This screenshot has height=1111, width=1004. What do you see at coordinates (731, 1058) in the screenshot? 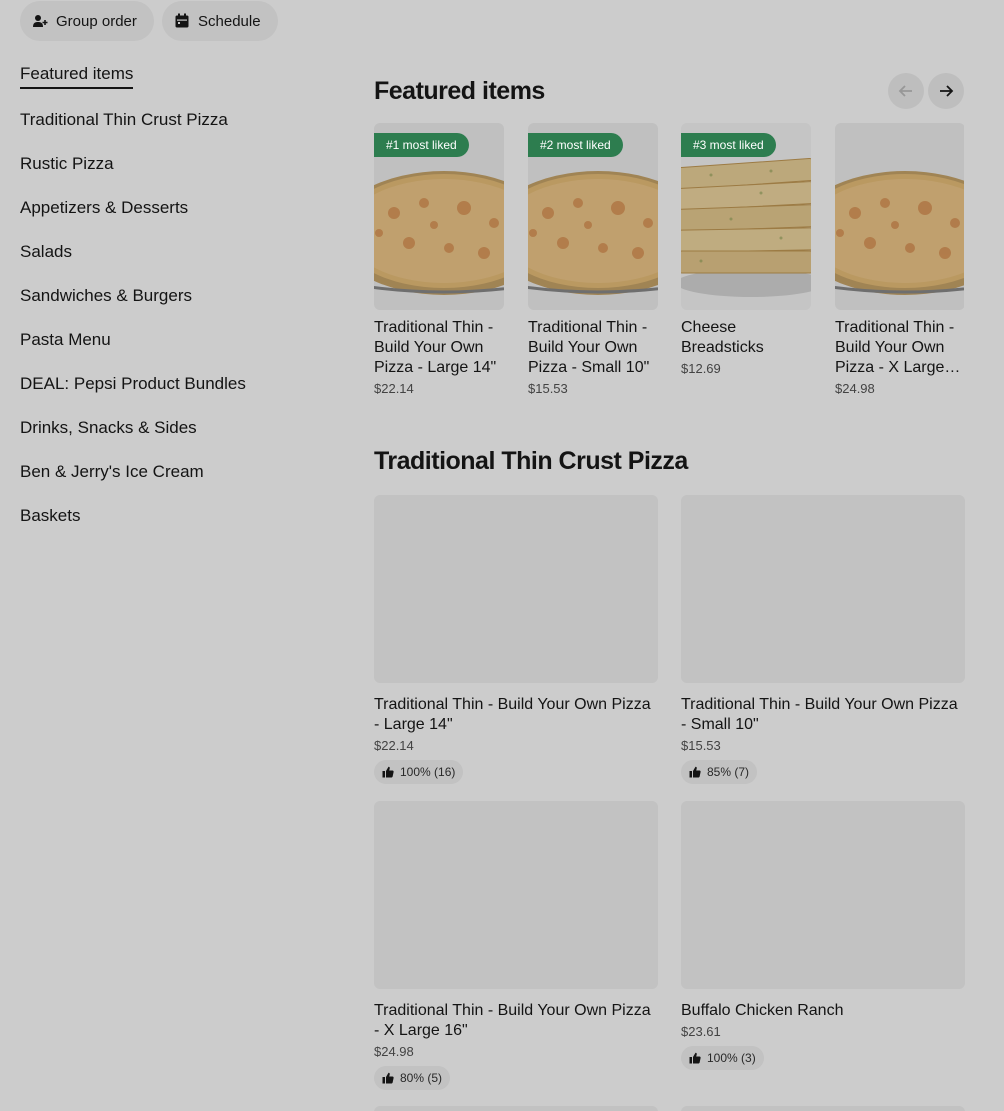
I see `rating-text: 100% (3)` at bounding box center [731, 1058].